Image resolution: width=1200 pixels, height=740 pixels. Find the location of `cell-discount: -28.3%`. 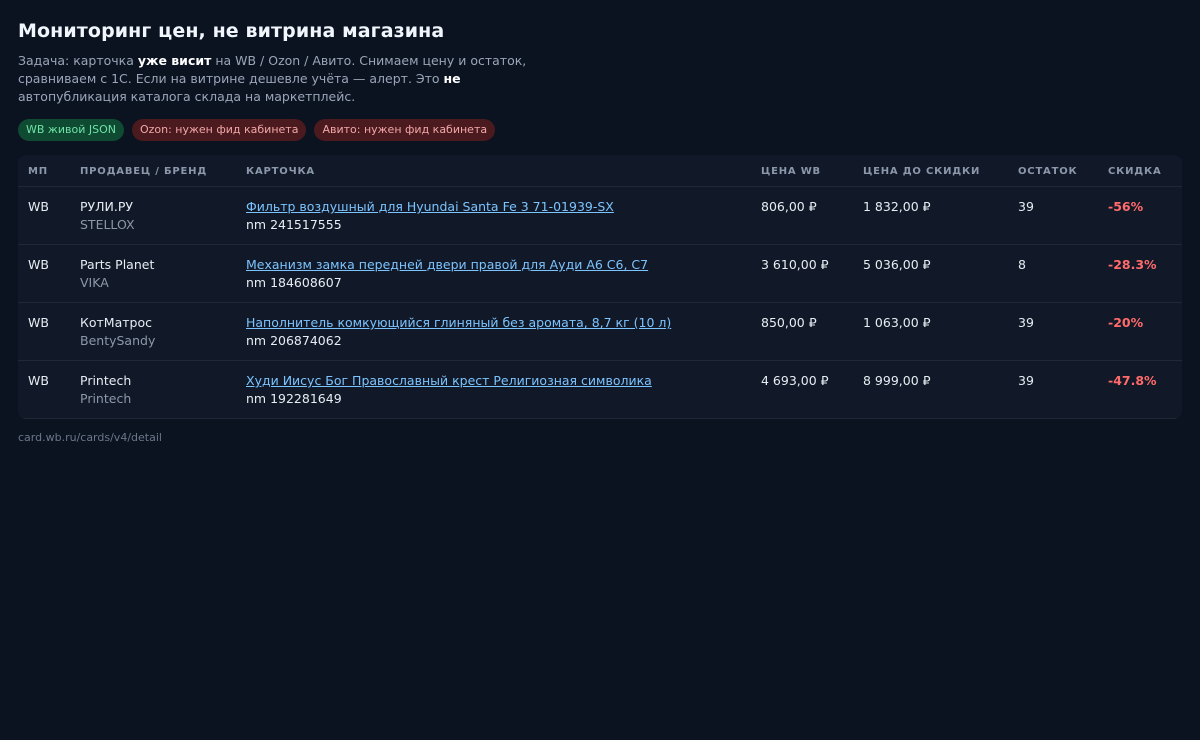

cell-discount: -28.3% is located at coordinates (1140, 273).